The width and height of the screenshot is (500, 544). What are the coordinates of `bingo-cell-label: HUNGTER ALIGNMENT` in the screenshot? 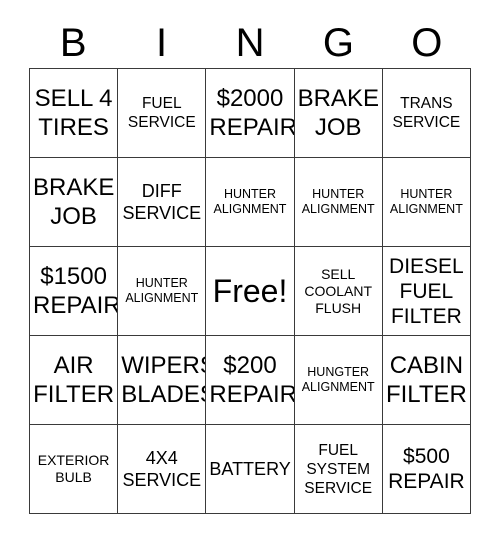 It's located at (338, 379).